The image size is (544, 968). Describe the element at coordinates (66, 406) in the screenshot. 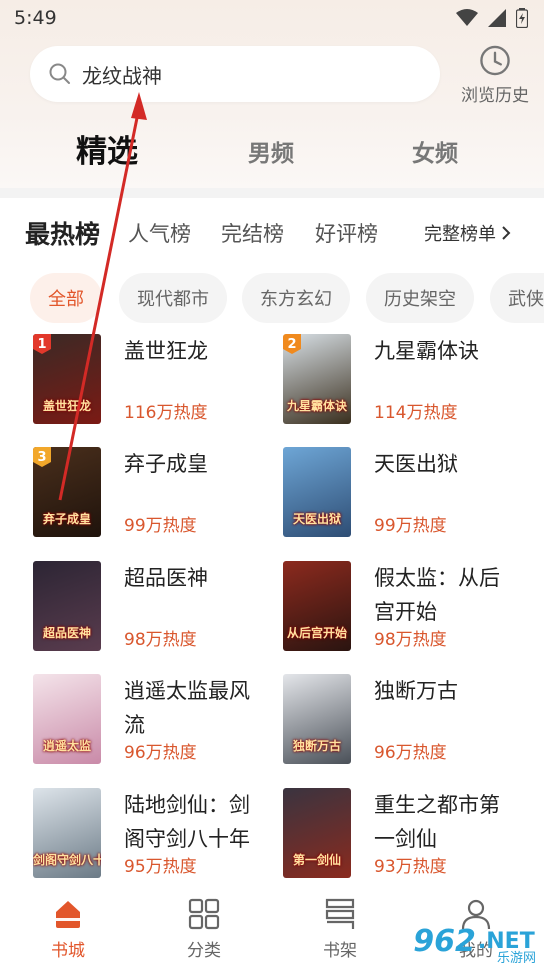

I see `book-cover-title: 盖世狂龙` at that location.